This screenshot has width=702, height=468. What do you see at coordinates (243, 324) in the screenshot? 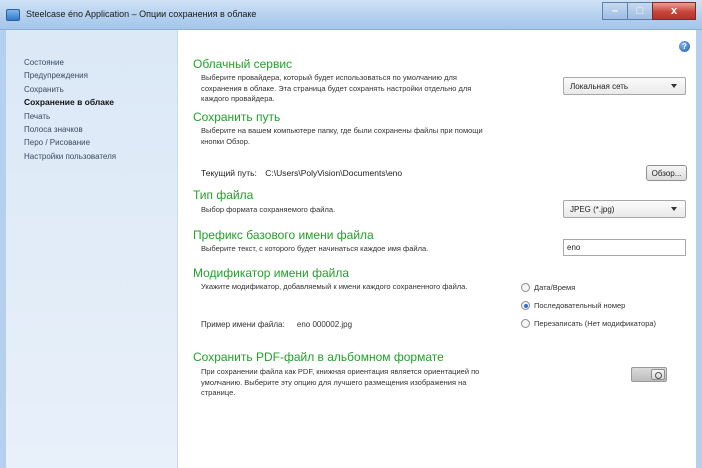
I see `example-filename-label: Пример имени файла:` at bounding box center [243, 324].